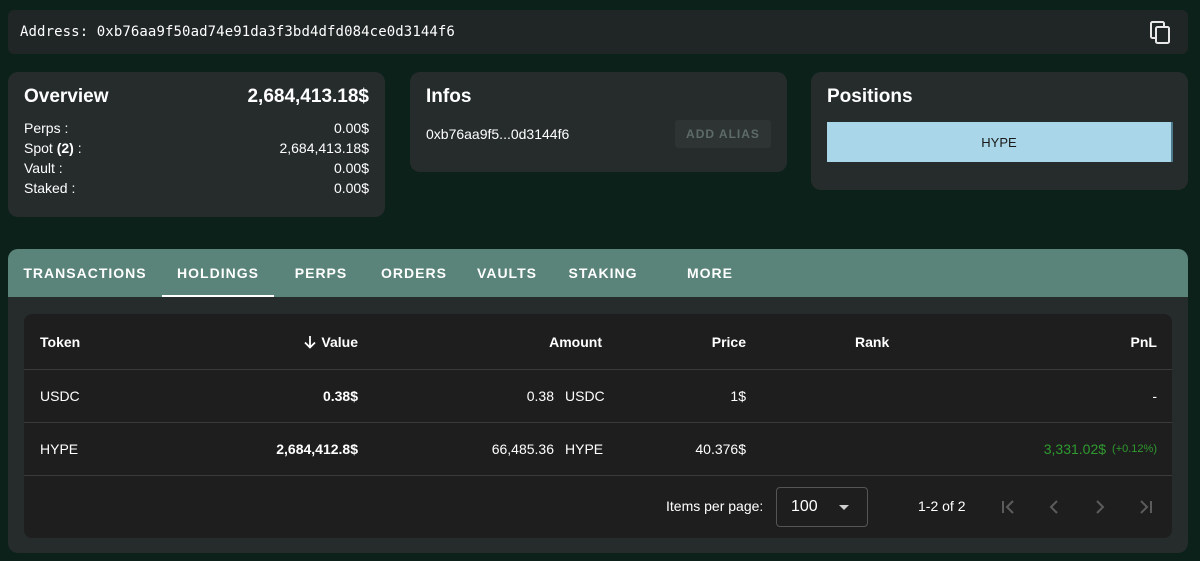 This screenshot has width=1200, height=561. What do you see at coordinates (1154, 396) in the screenshot?
I see `cell-pnl: -` at bounding box center [1154, 396].